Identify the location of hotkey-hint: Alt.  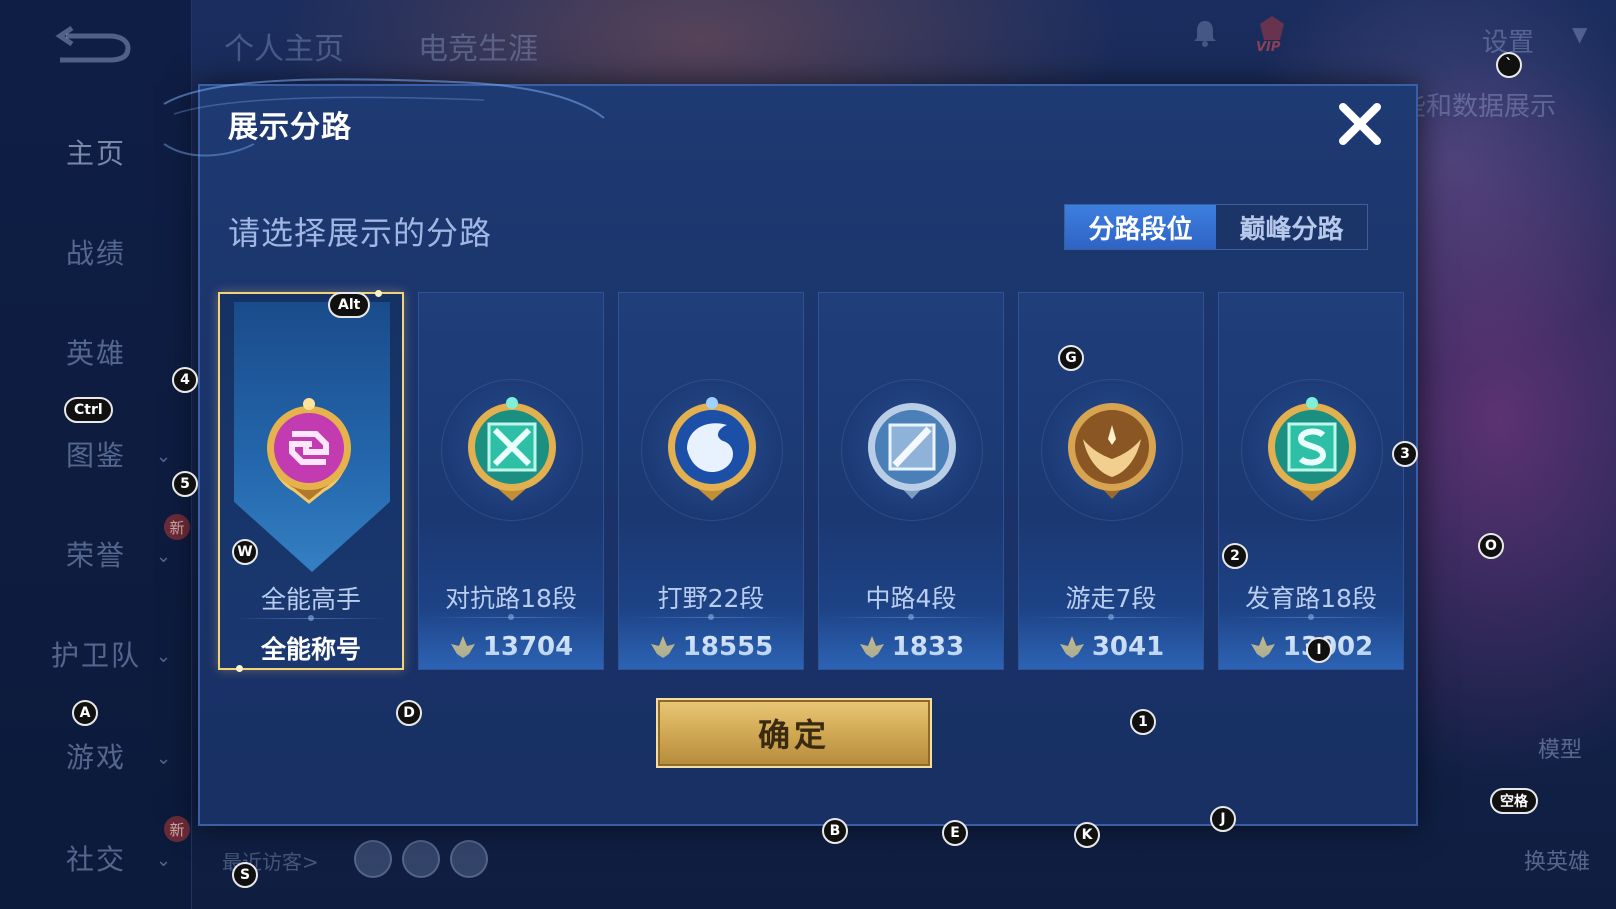
(349, 305).